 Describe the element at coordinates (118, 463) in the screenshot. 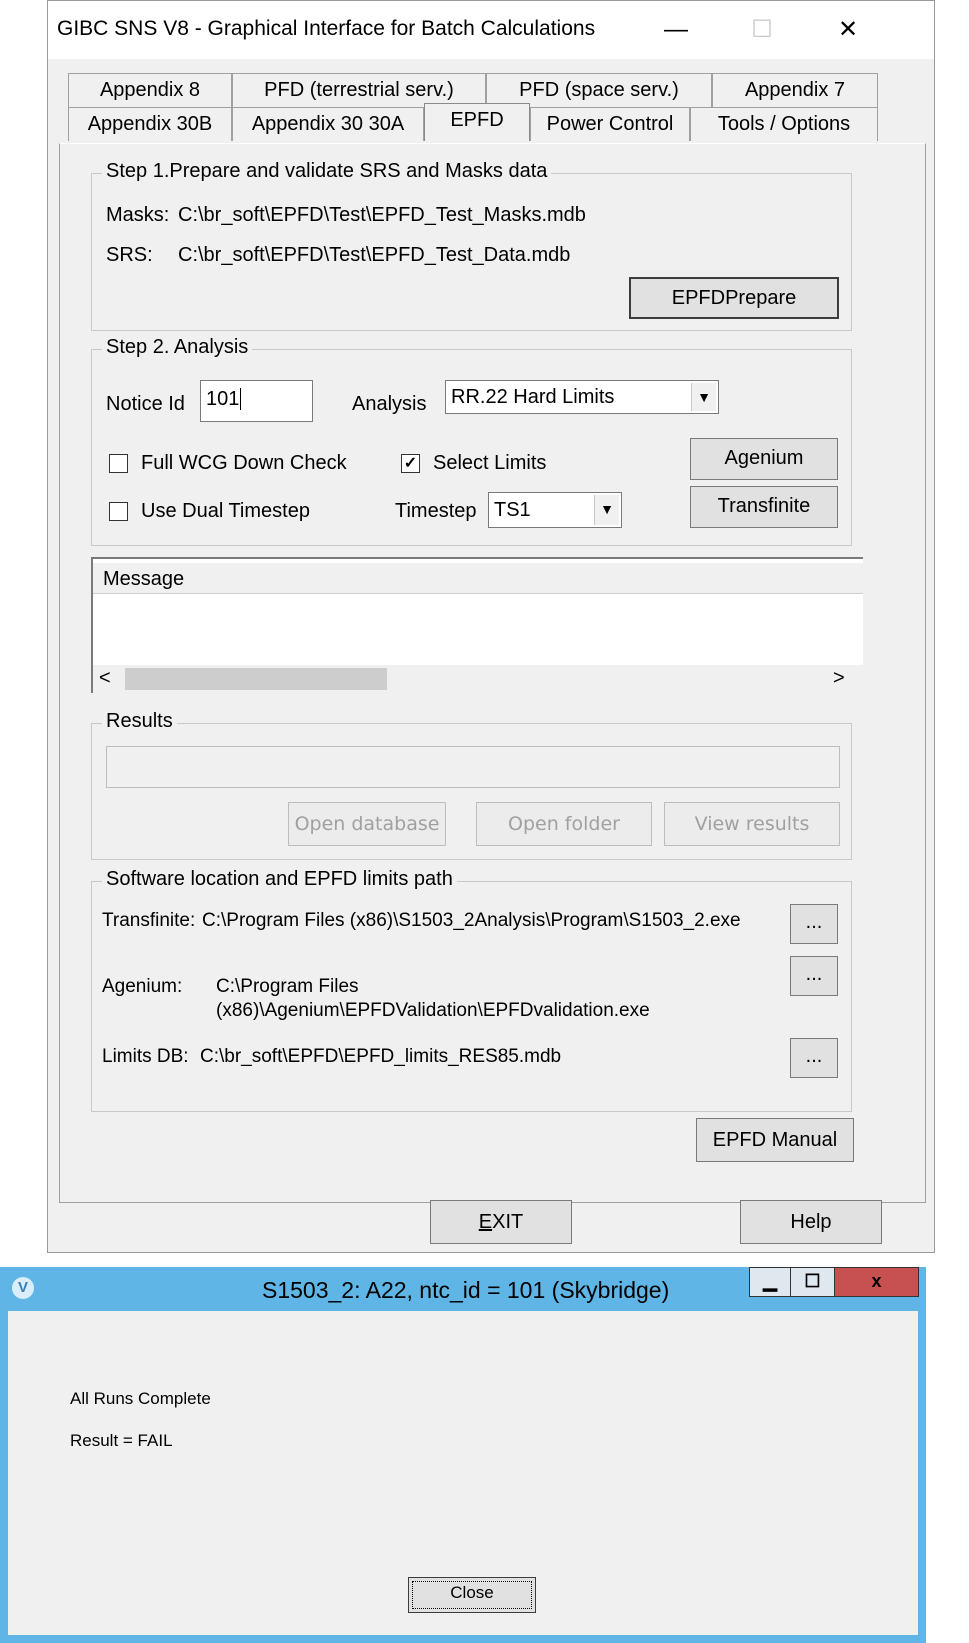

I see `full-wcg-checkbox` at that location.